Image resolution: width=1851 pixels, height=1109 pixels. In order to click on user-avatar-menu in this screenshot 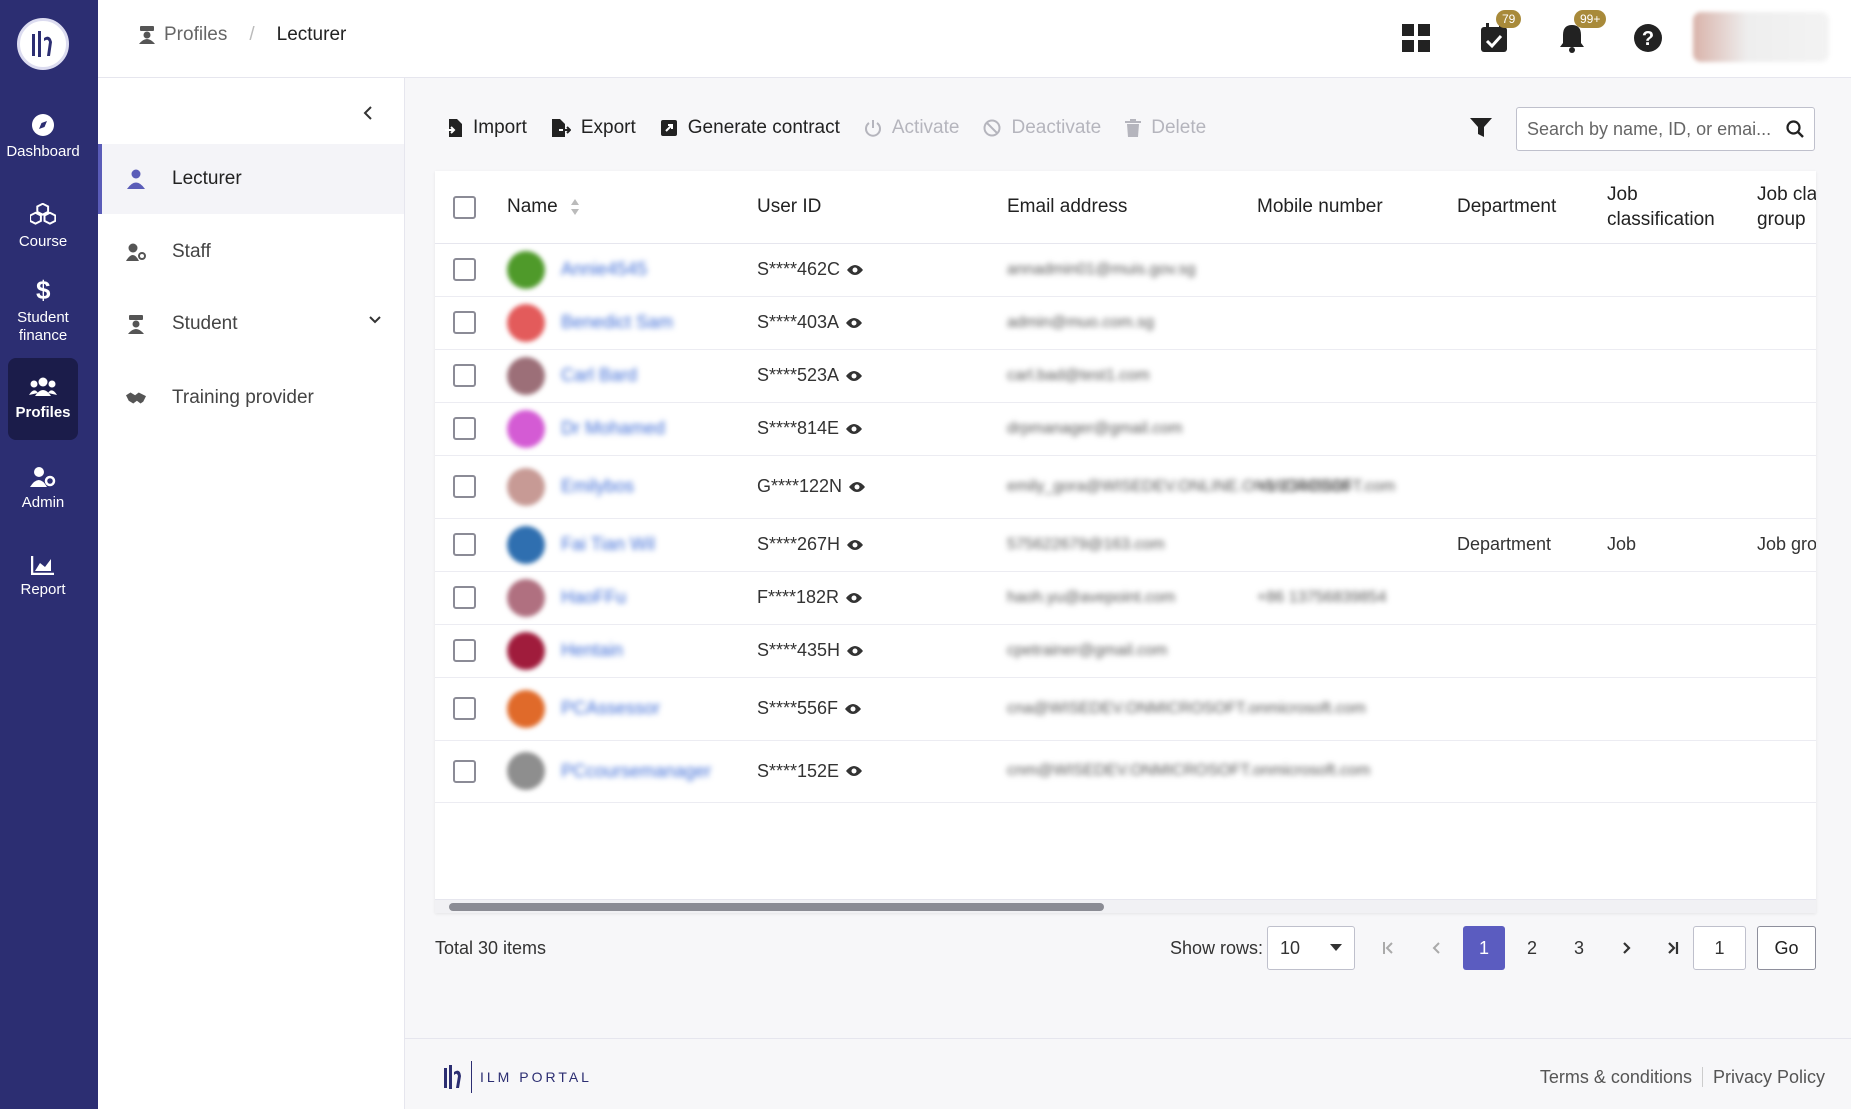, I will do `click(1761, 37)`.